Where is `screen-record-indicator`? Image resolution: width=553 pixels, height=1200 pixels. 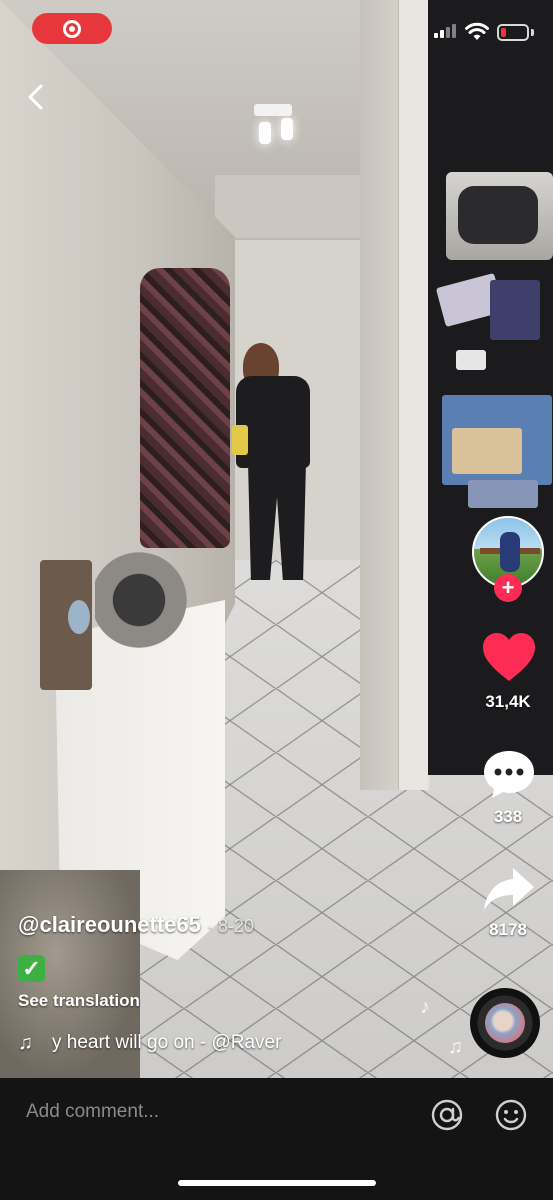
screen-record-indicator is located at coordinates (72, 28).